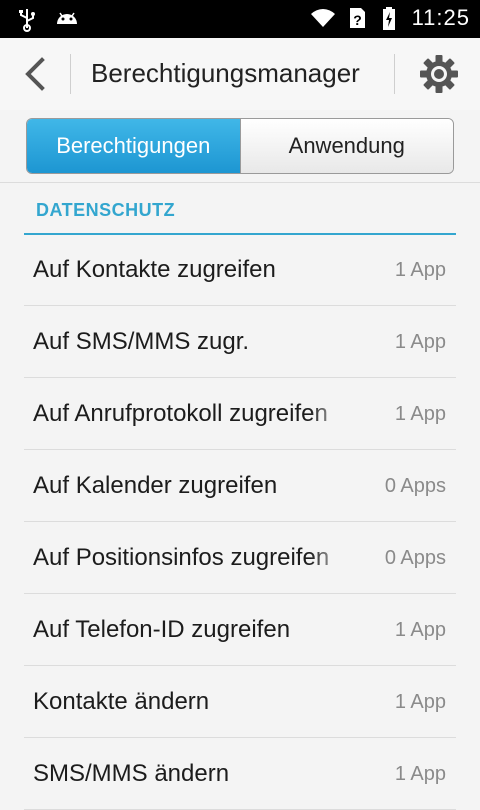  Describe the element at coordinates (155, 485) in the screenshot. I see `list-item-label: Auf Kalender zugreifen` at that location.